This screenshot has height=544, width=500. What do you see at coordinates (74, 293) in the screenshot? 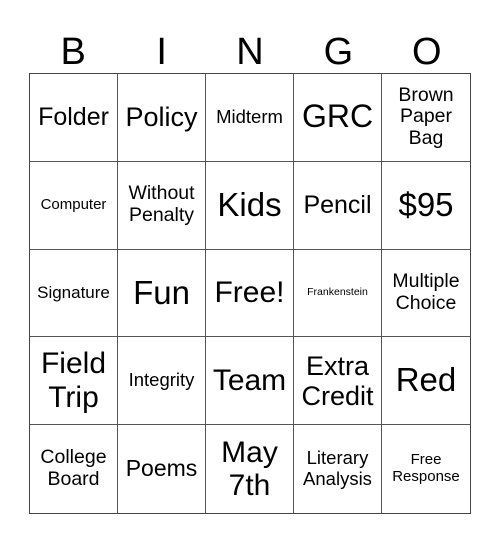
I see `bingo-cell: Signature` at bounding box center [74, 293].